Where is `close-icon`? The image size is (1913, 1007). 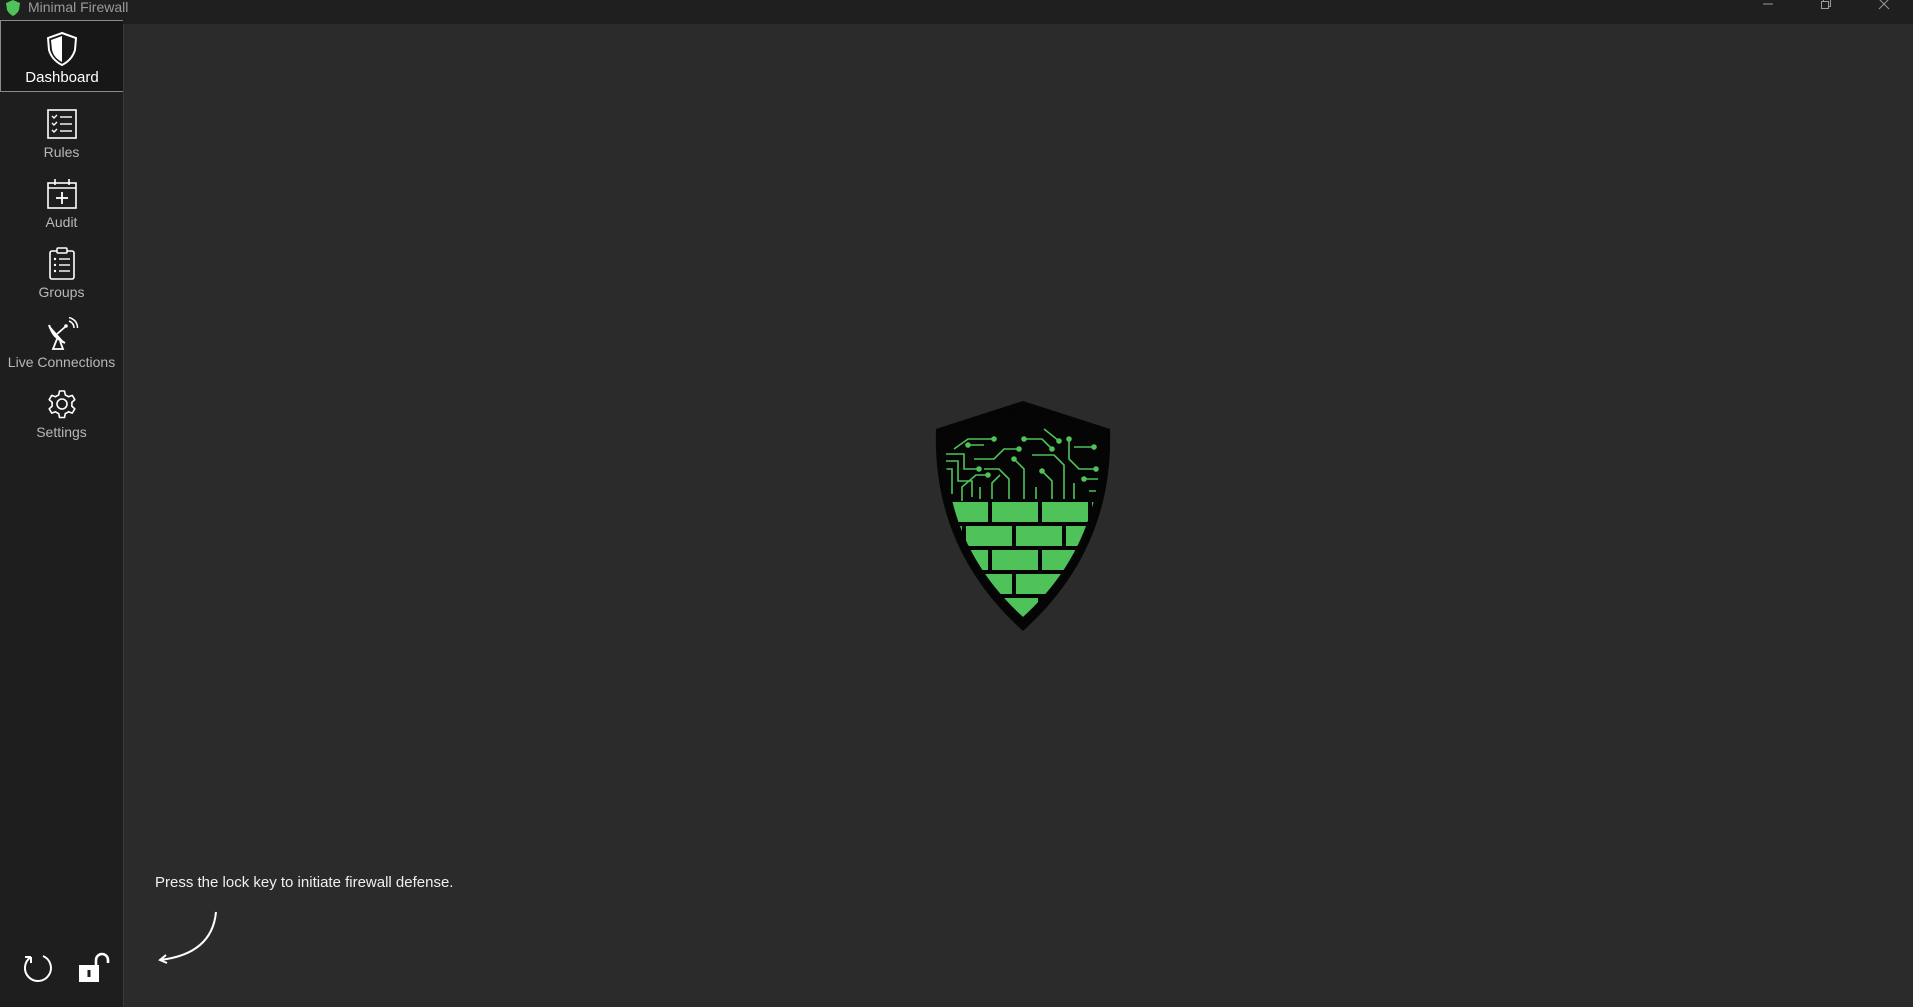
close-icon is located at coordinates (1884, 5).